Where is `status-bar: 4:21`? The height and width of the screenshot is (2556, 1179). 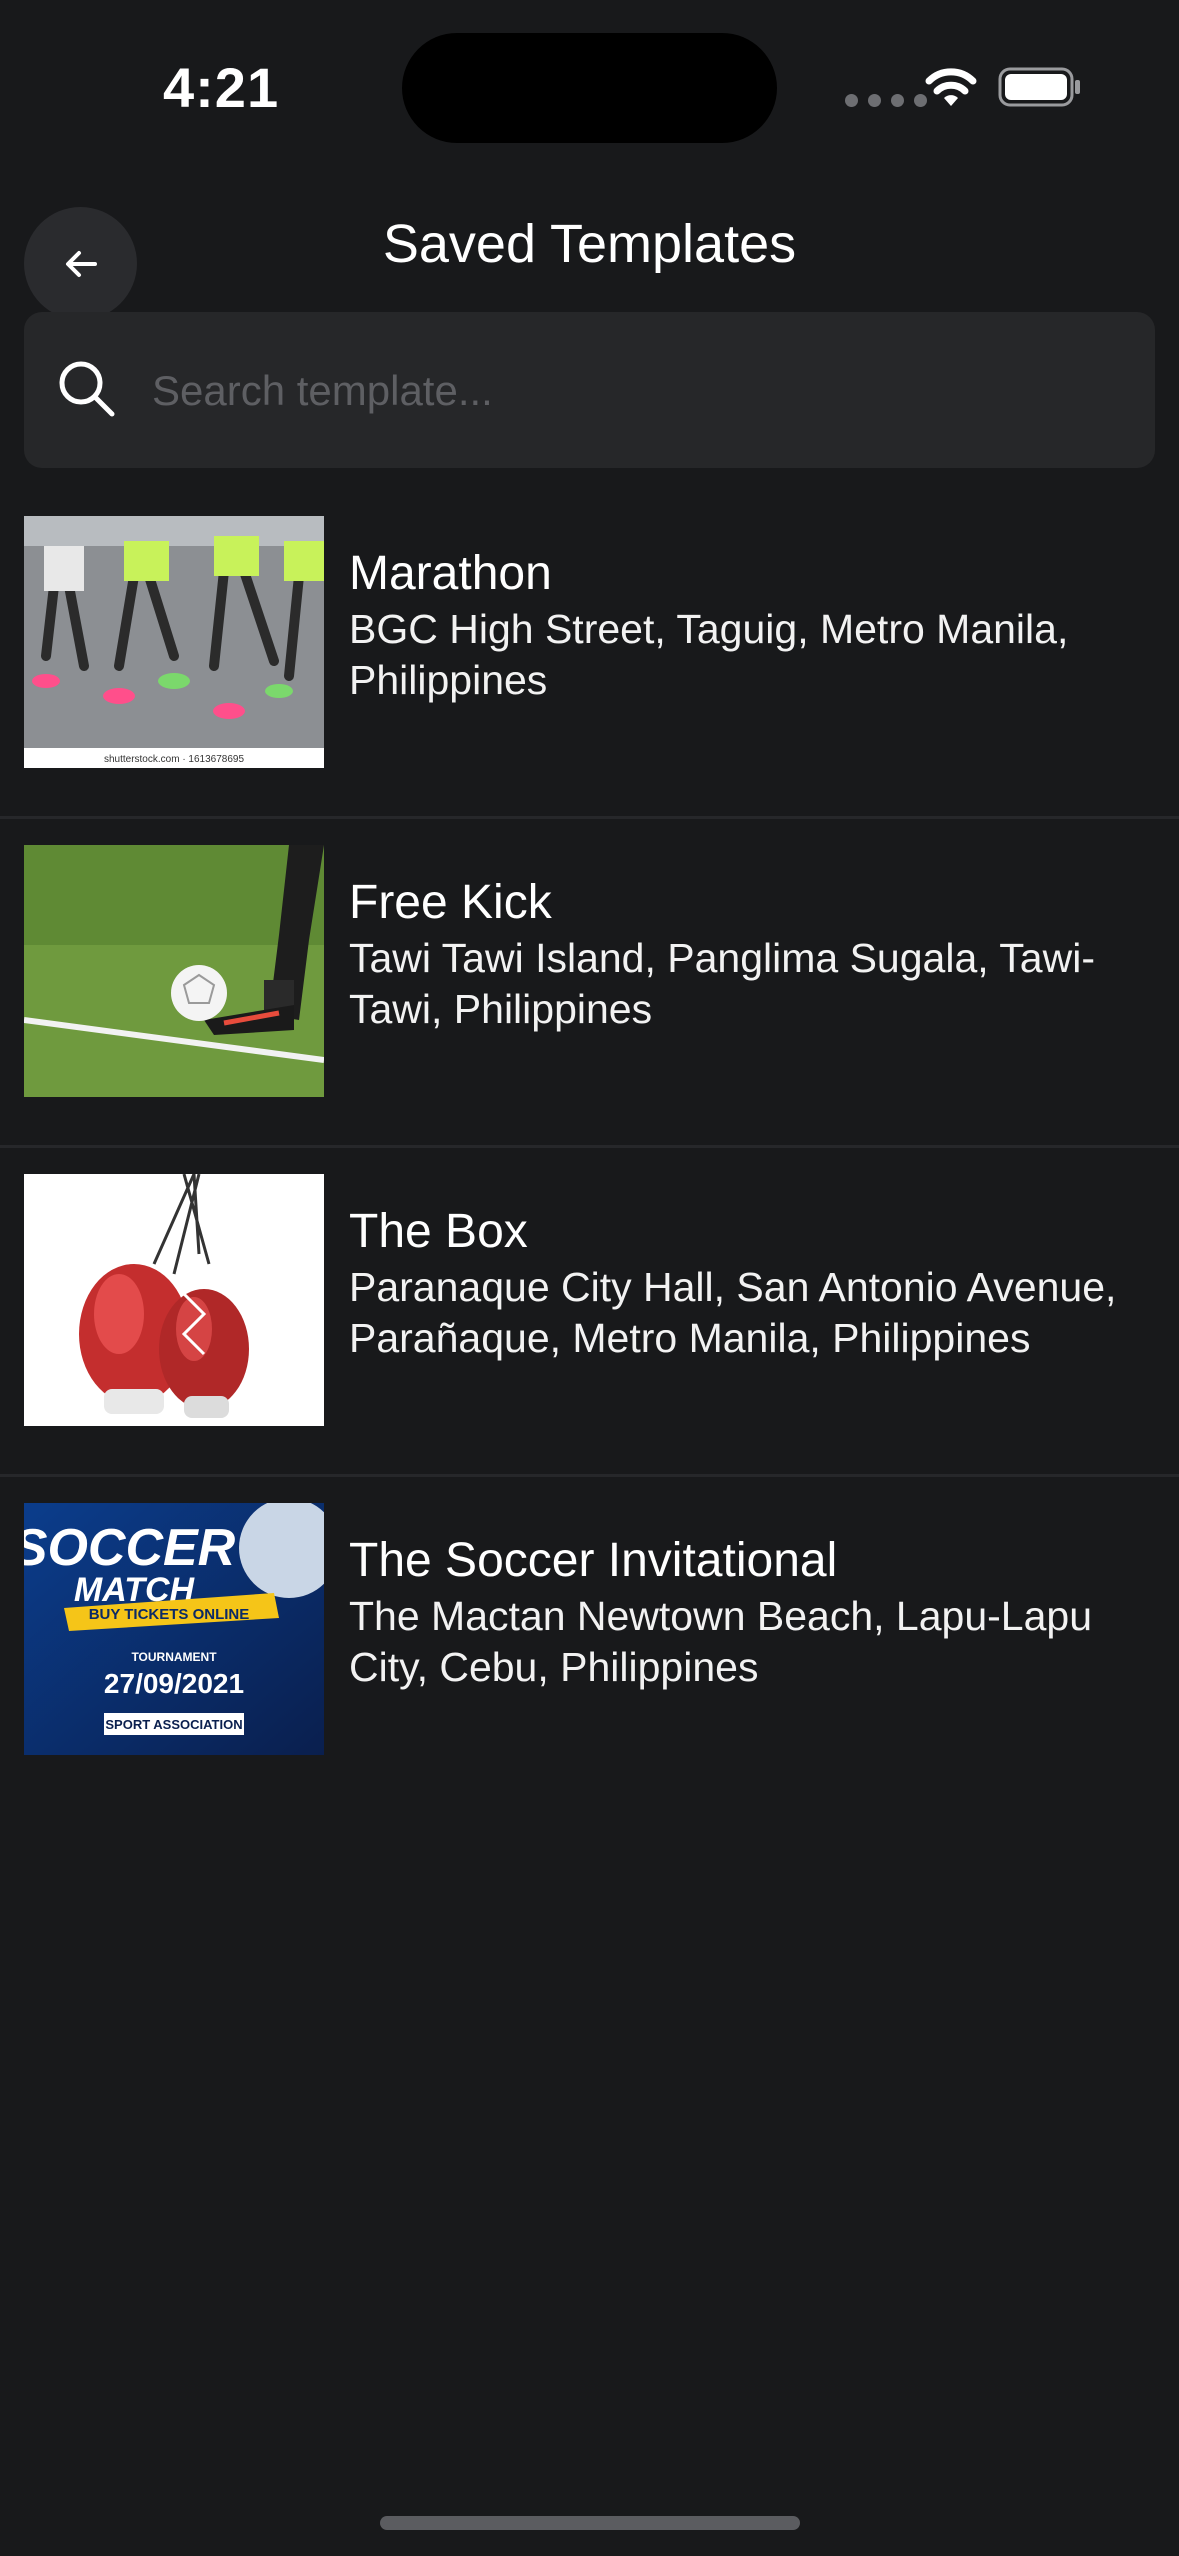 status-bar: 4:21 is located at coordinates (589, 87).